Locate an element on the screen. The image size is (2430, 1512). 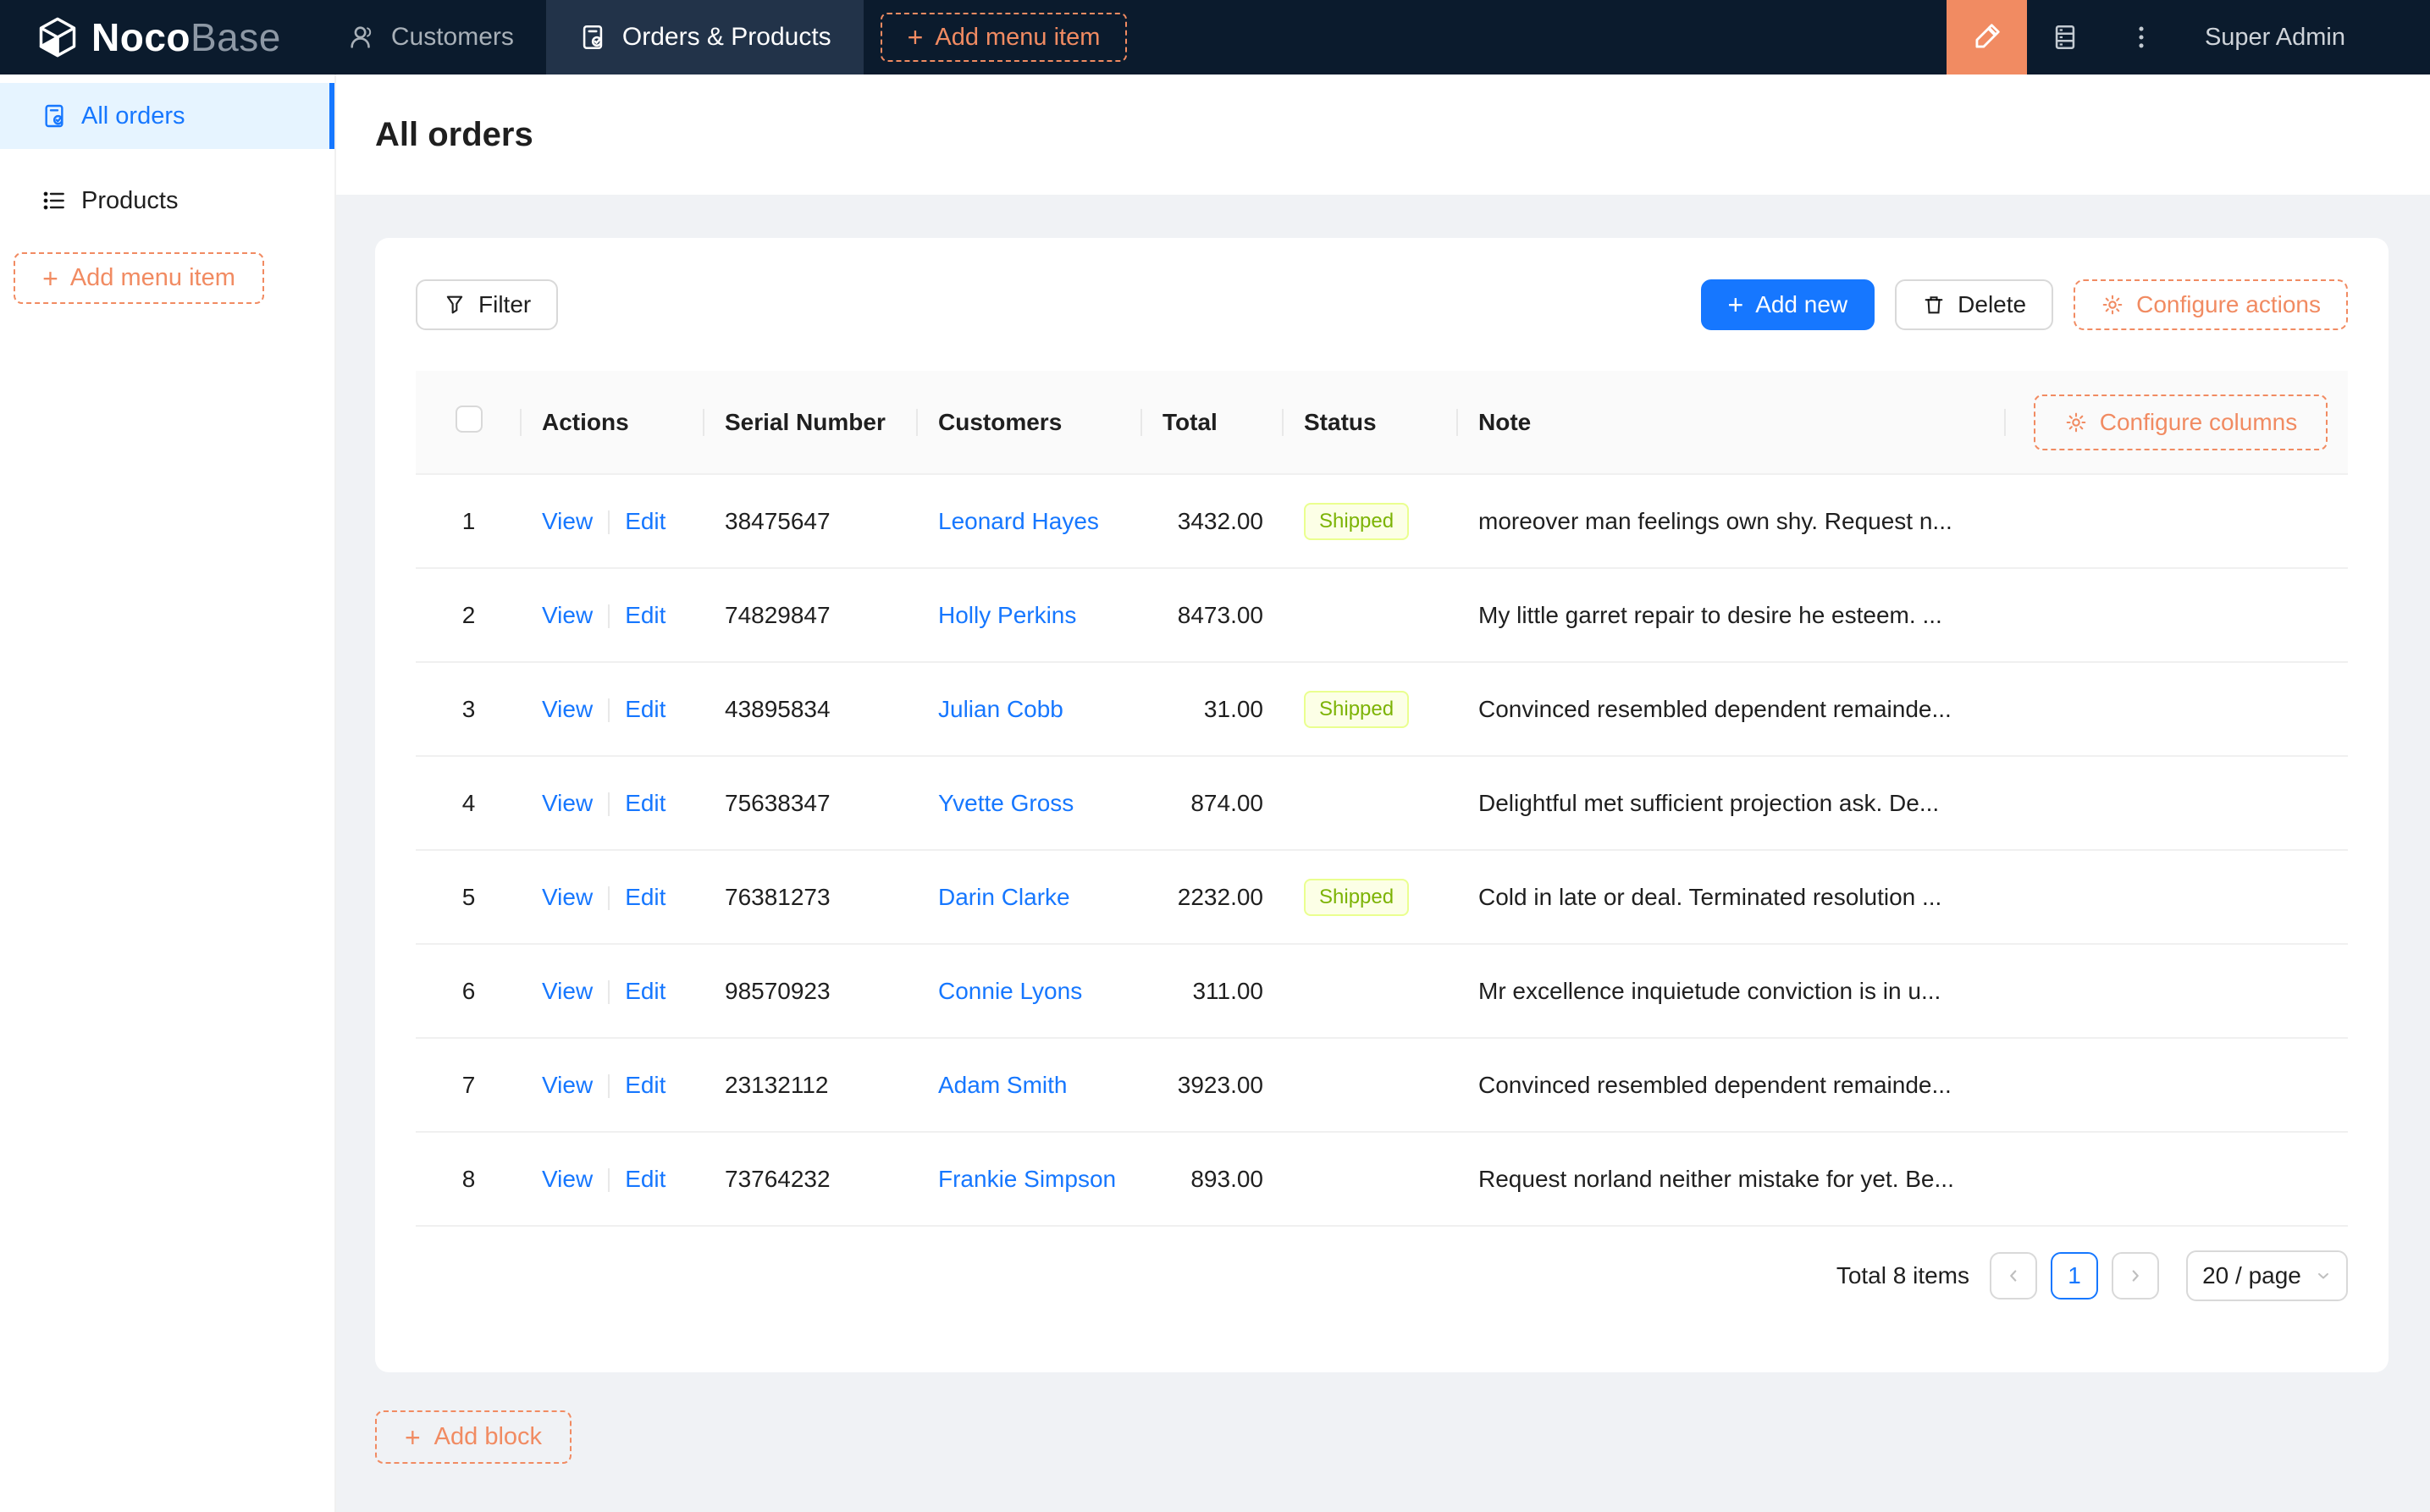
row-index: 7 is located at coordinates (469, 1085).